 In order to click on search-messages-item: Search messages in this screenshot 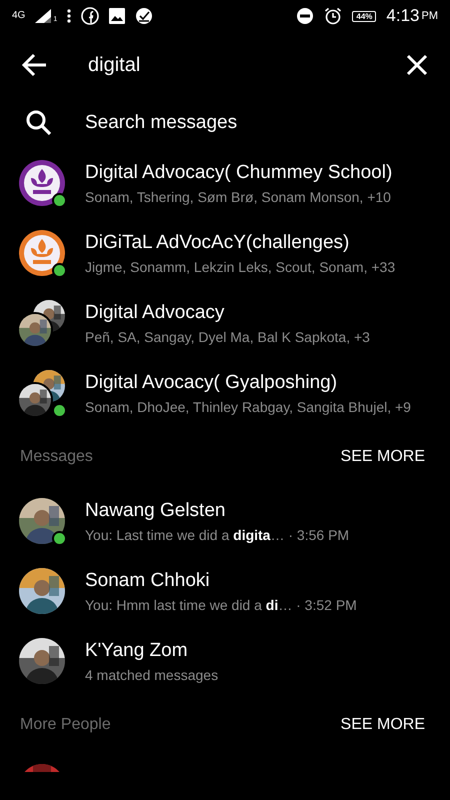, I will do `click(225, 123)`.